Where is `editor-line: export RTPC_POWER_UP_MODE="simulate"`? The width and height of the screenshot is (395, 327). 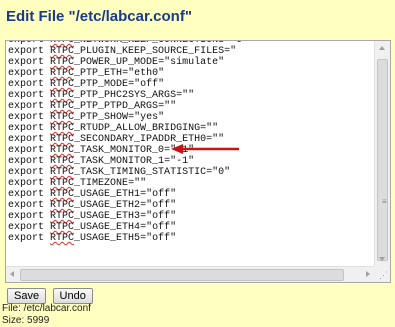 editor-line: export RTPC_POWER_UP_MODE="simulate" is located at coordinates (128, 62).